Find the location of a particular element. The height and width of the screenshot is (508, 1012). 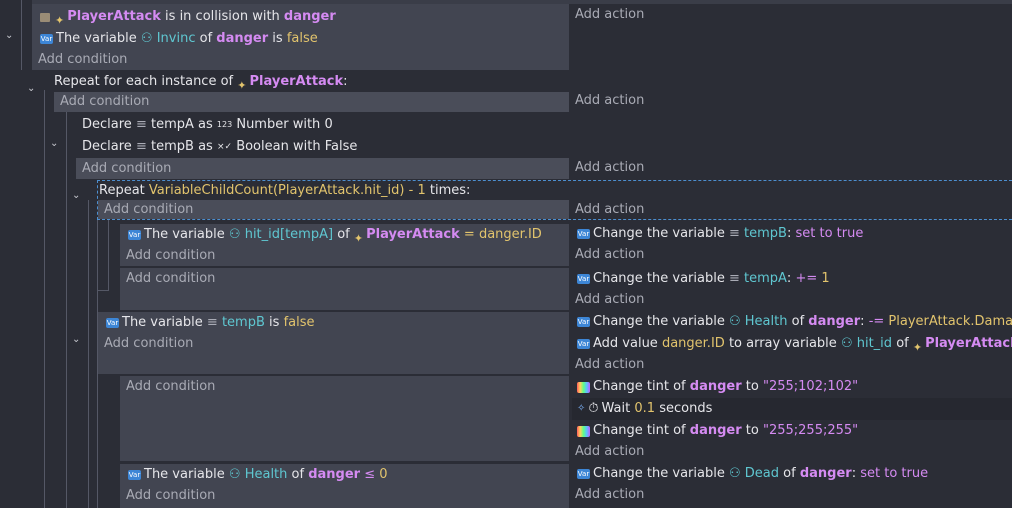

target-object: danger is located at coordinates (310, 17).